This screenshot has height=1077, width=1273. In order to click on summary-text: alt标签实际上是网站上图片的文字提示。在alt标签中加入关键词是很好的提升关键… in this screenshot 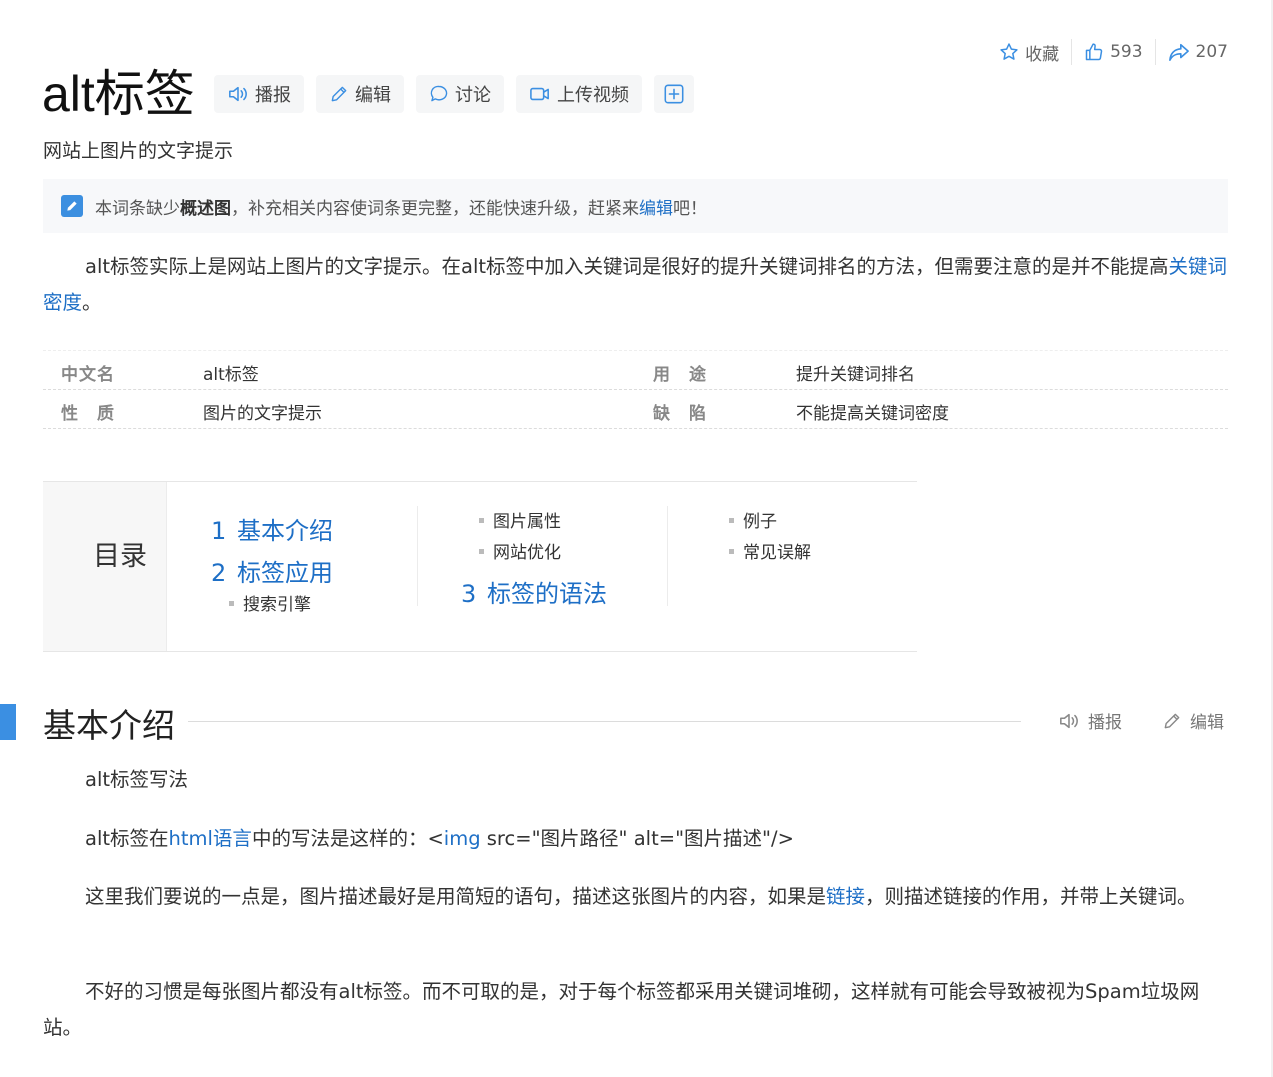, I will do `click(627, 266)`.